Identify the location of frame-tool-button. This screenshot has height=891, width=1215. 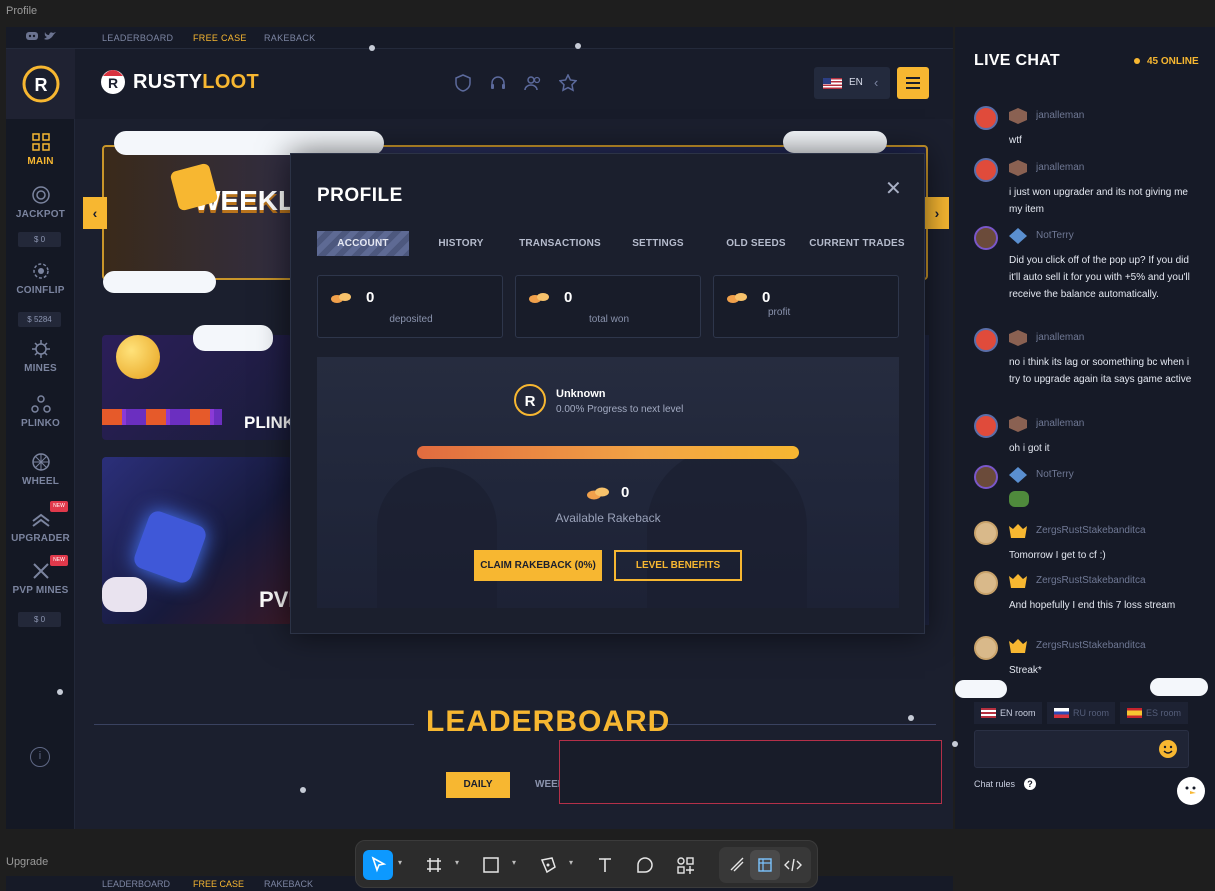
(434, 865).